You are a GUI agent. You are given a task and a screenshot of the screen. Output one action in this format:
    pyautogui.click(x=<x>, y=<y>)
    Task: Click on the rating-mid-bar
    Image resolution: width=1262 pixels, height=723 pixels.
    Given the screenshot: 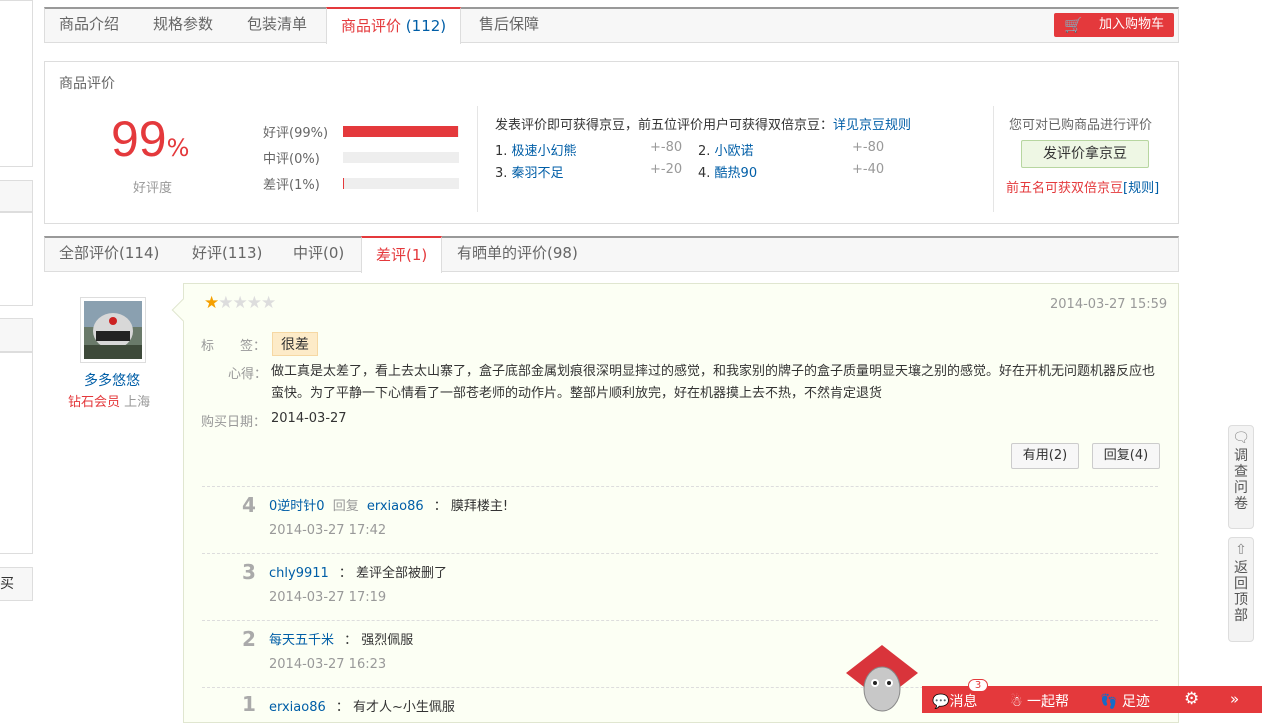 What is the action you would take?
    pyautogui.click(x=401, y=157)
    